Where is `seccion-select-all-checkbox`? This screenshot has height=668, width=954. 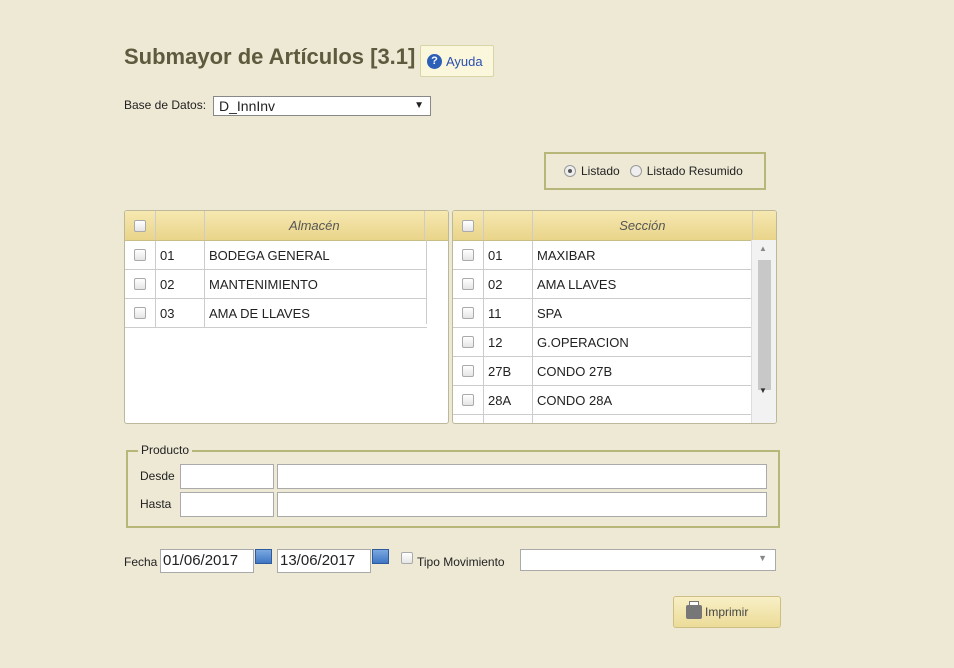
seccion-select-all-checkbox is located at coordinates (467, 225).